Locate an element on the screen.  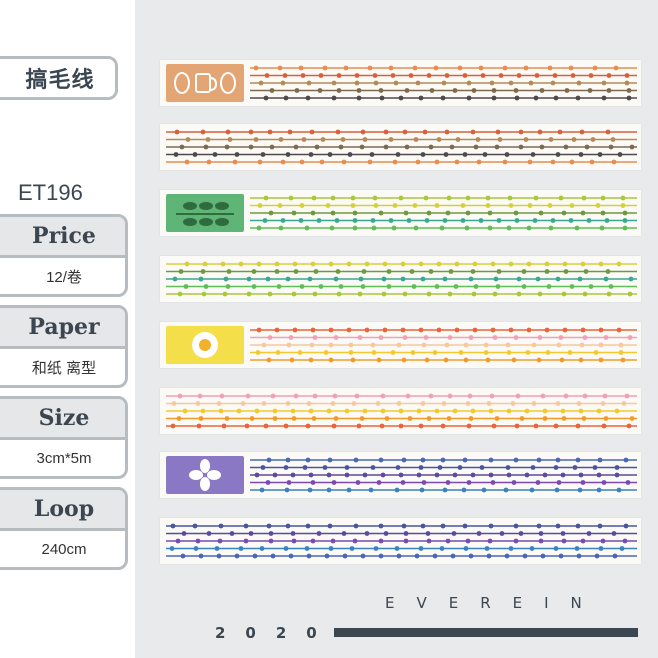
product-title: 搞毛线 is located at coordinates (60, 79).